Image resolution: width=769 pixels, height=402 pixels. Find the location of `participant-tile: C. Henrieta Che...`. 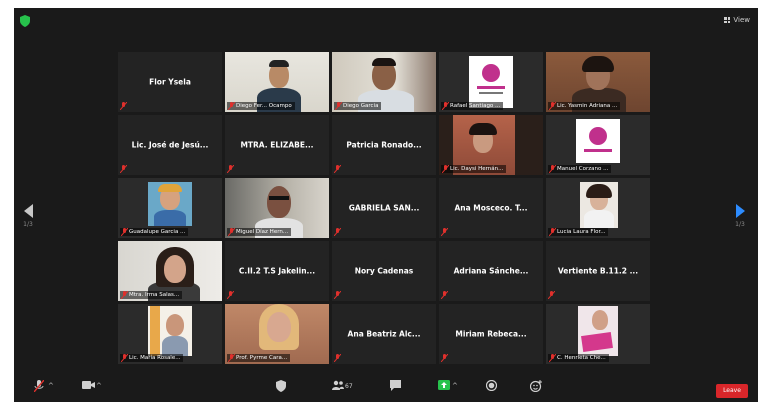

participant-tile: C. Henrieta Che... is located at coordinates (598, 334).